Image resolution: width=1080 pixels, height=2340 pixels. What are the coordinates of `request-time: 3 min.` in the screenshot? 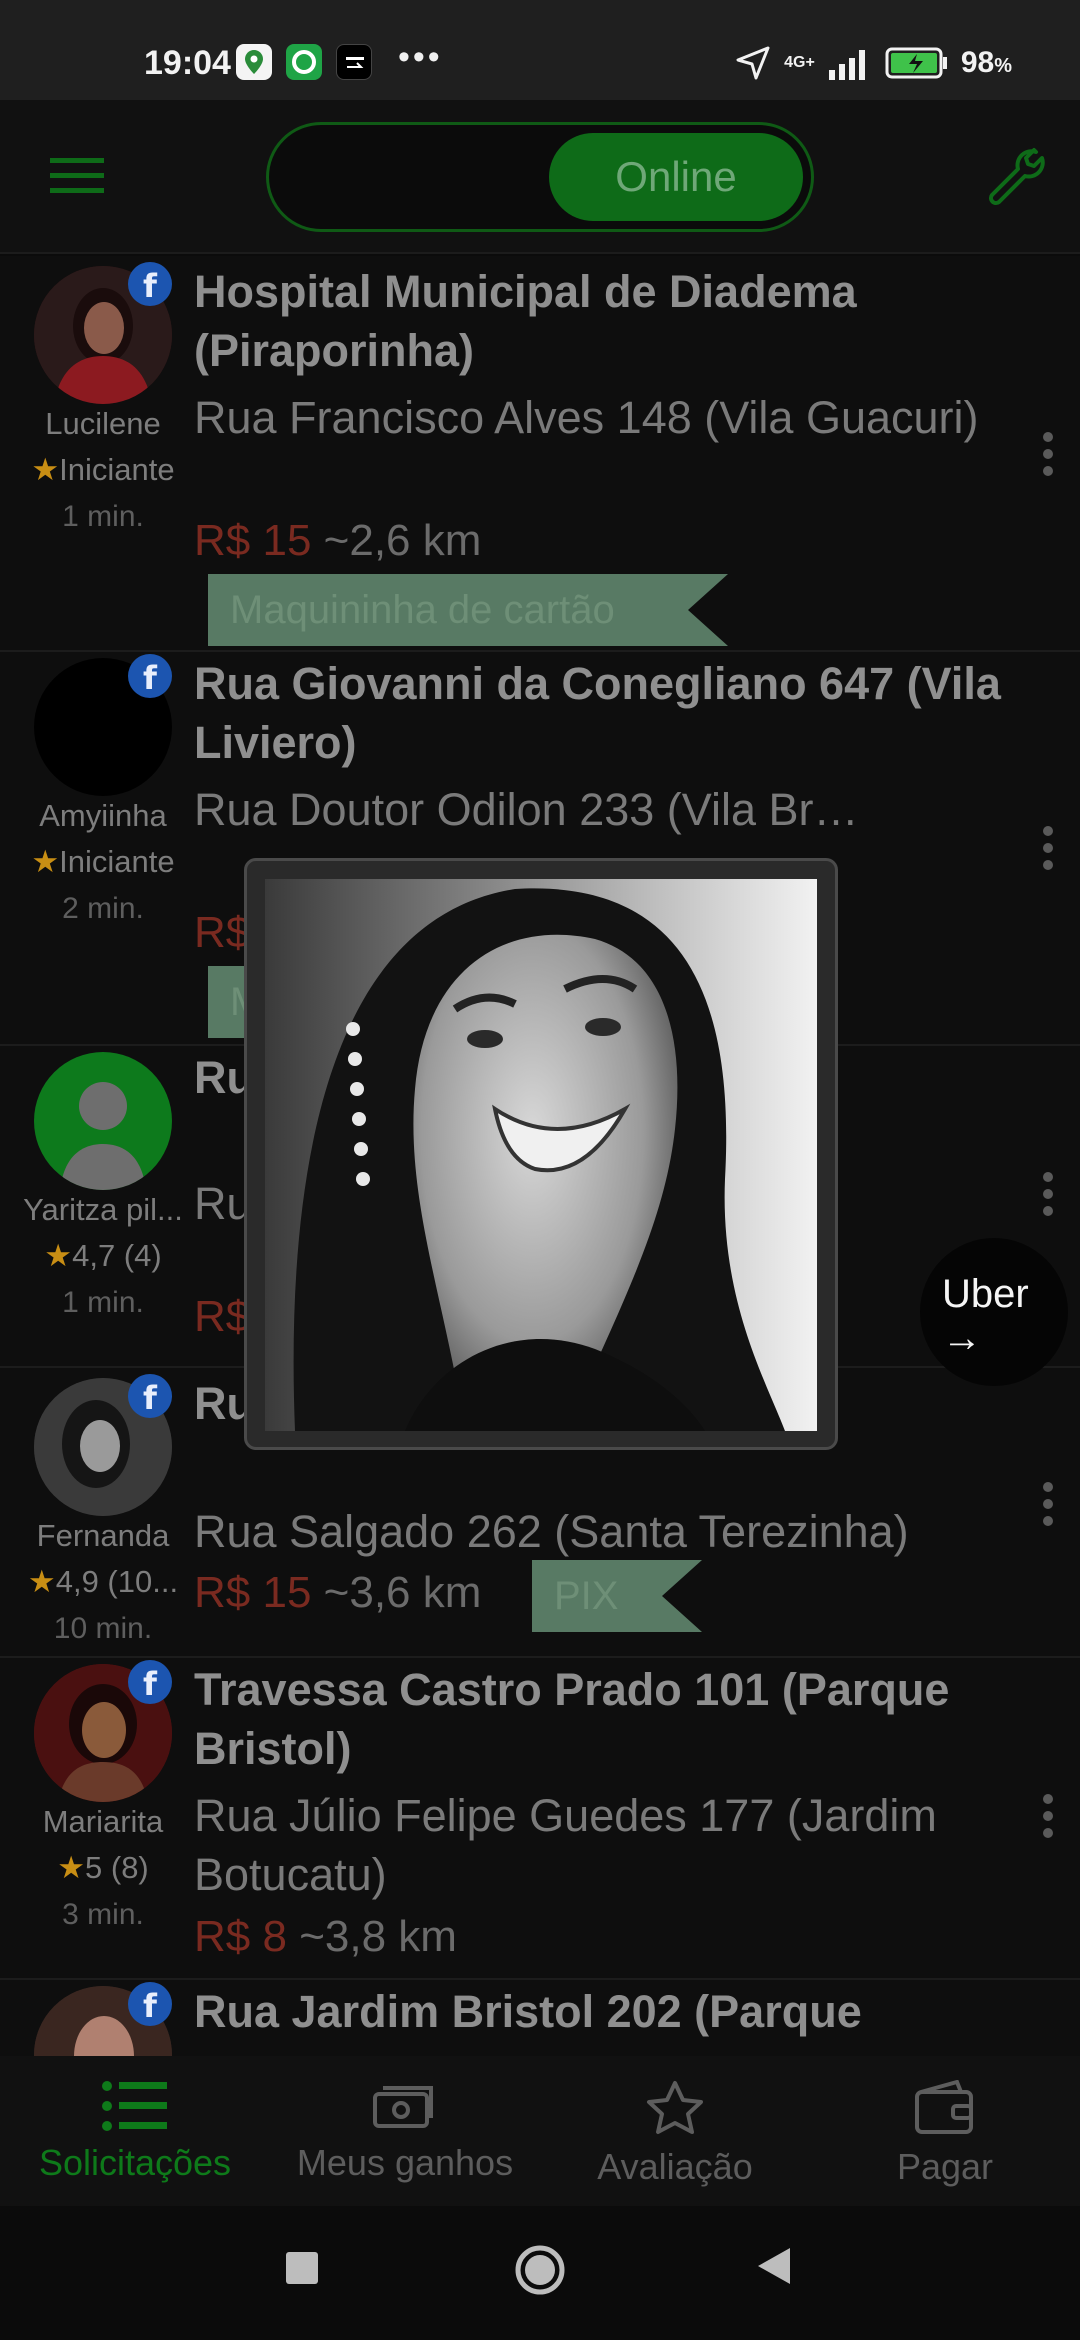 It's located at (103, 1914).